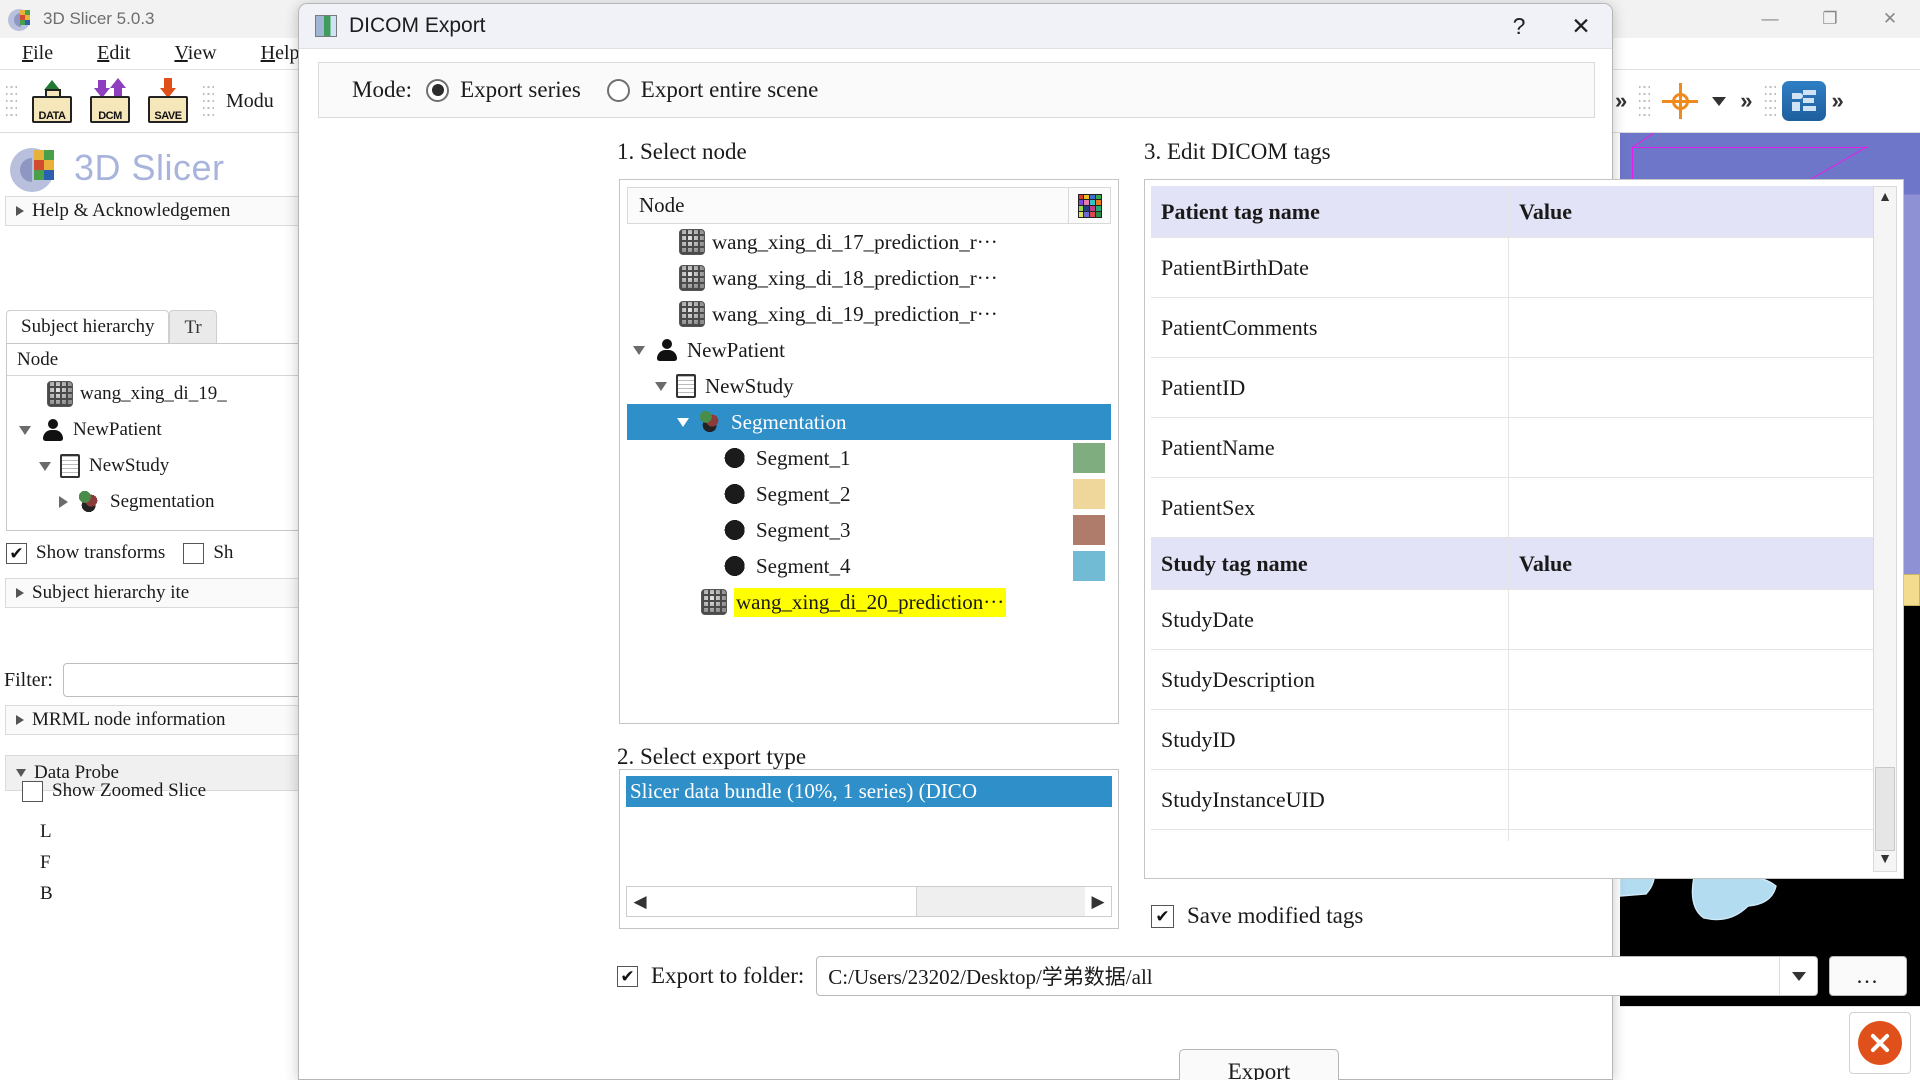 This screenshot has height=1080, width=1920. Describe the element at coordinates (1090, 205) in the screenshot. I see `color-table-icon` at that location.